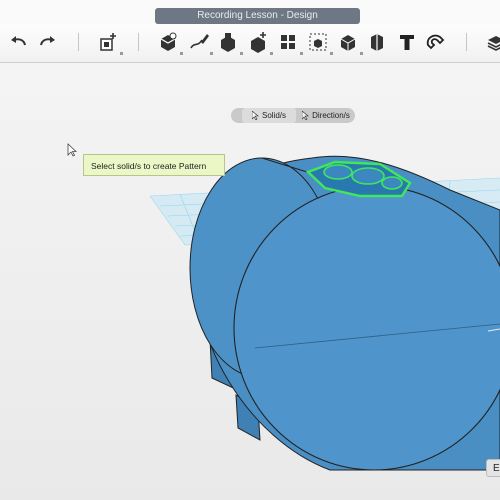 This screenshot has width=500, height=500. Describe the element at coordinates (47, 42) in the screenshot. I see `redo-icon` at that location.